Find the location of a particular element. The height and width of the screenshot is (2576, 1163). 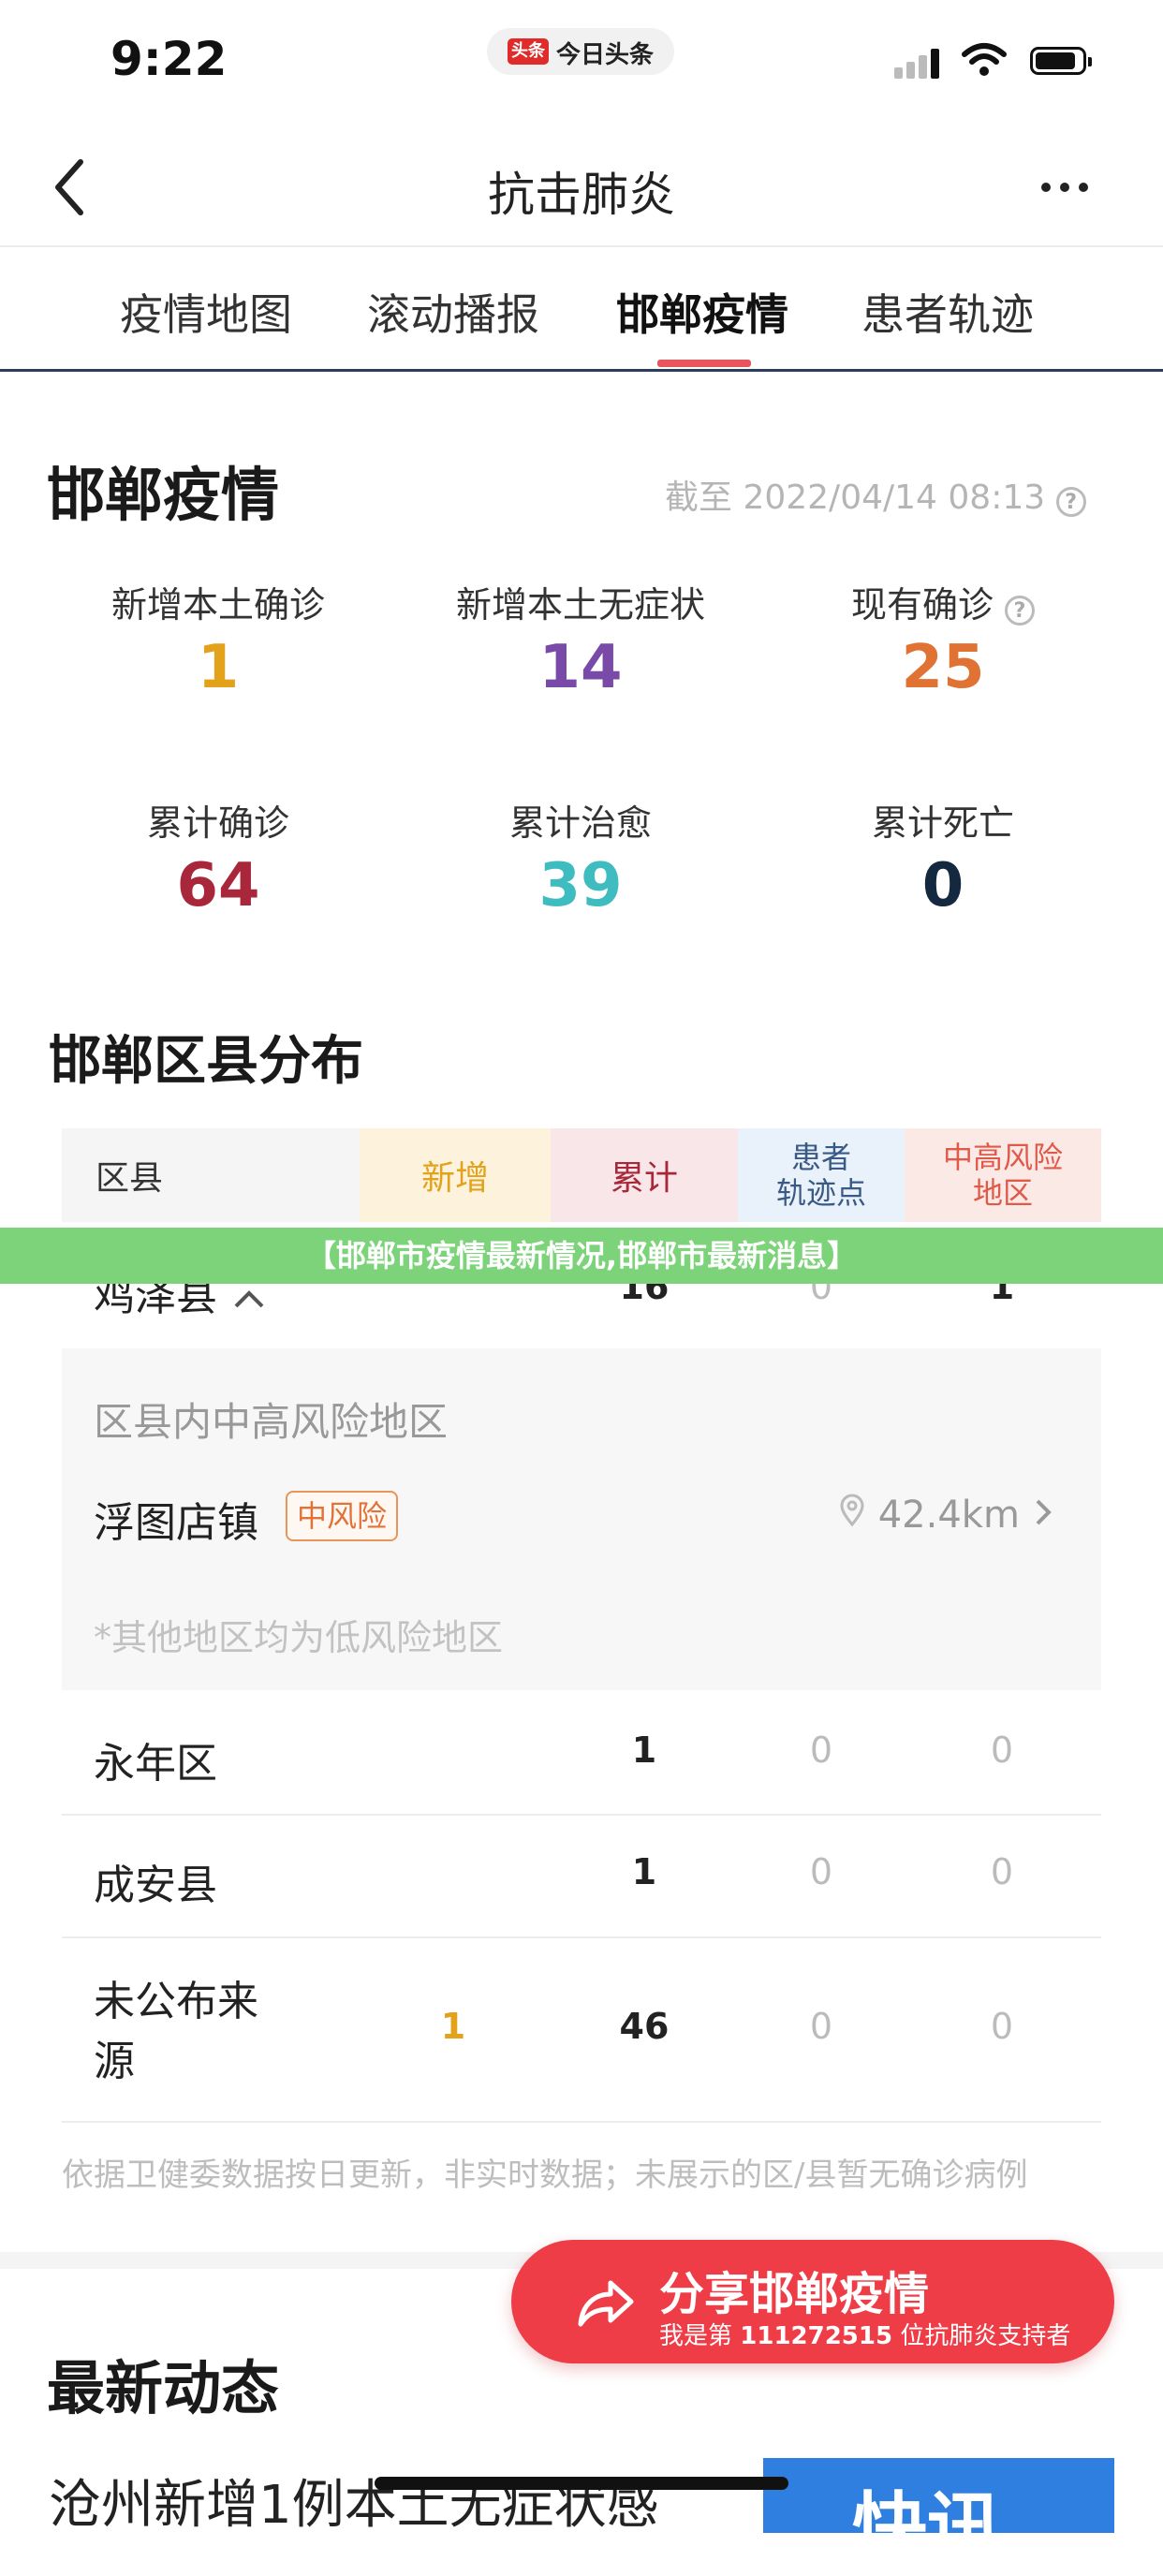

header-trace: 患者 轨迹点 is located at coordinates (821, 1175).